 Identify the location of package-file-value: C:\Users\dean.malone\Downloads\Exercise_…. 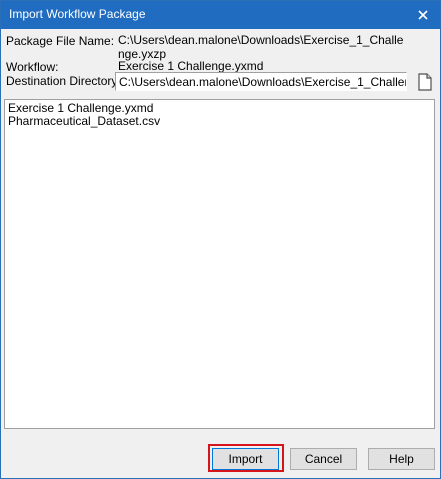
(261, 47).